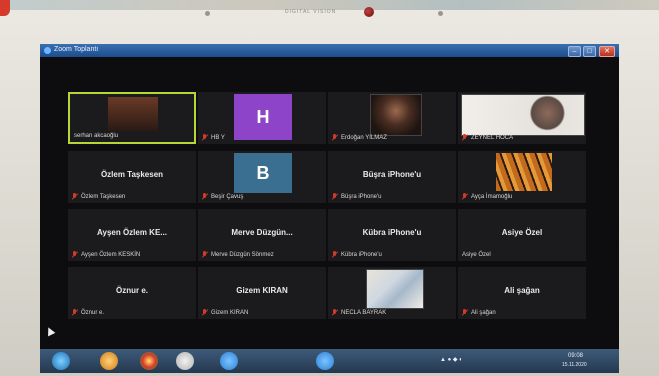 This screenshot has width=659, height=376. Describe the element at coordinates (76, 49) in the screenshot. I see `window-title: Zoom Toplantı` at that location.